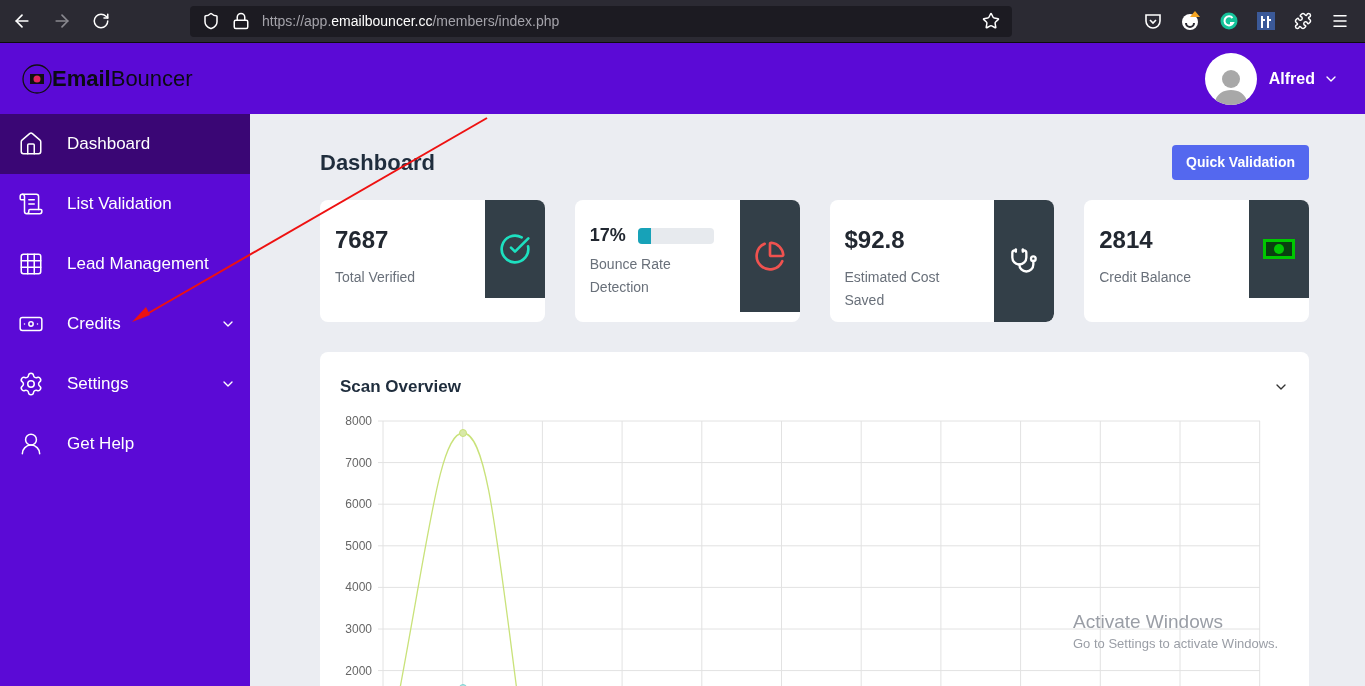 The width and height of the screenshot is (1365, 686). I want to click on y-axis-label: 2000, so click(358, 670).